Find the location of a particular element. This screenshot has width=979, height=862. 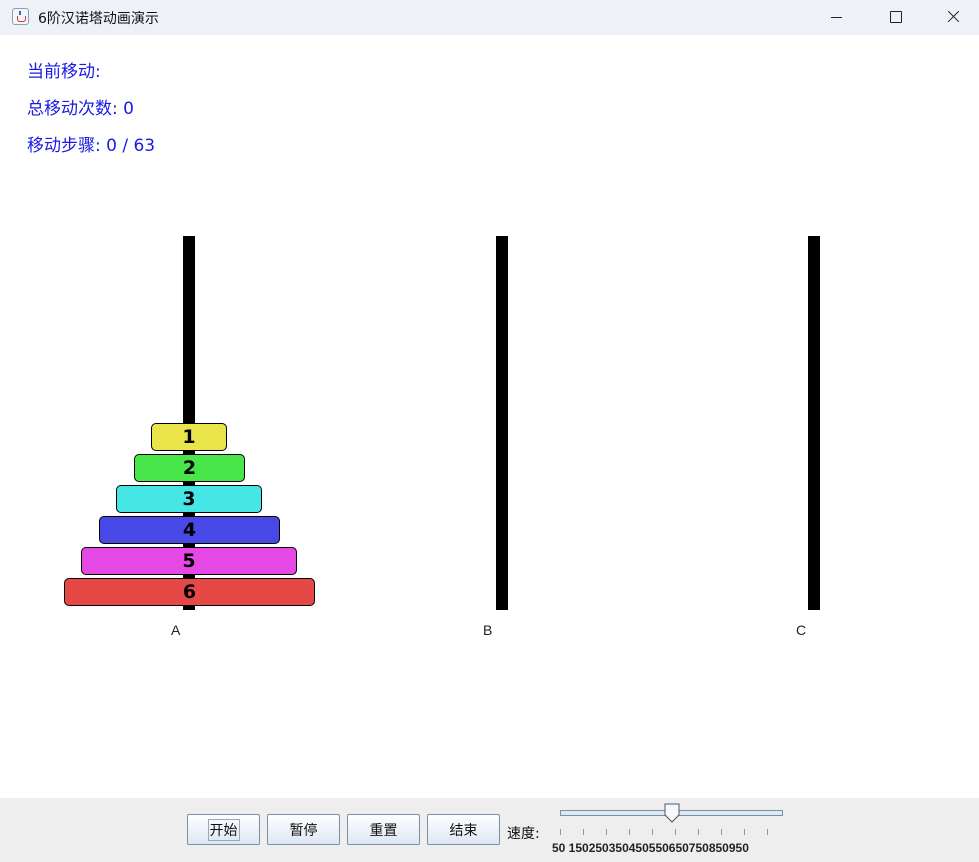

disk-6-label: 6 is located at coordinates (189, 592).